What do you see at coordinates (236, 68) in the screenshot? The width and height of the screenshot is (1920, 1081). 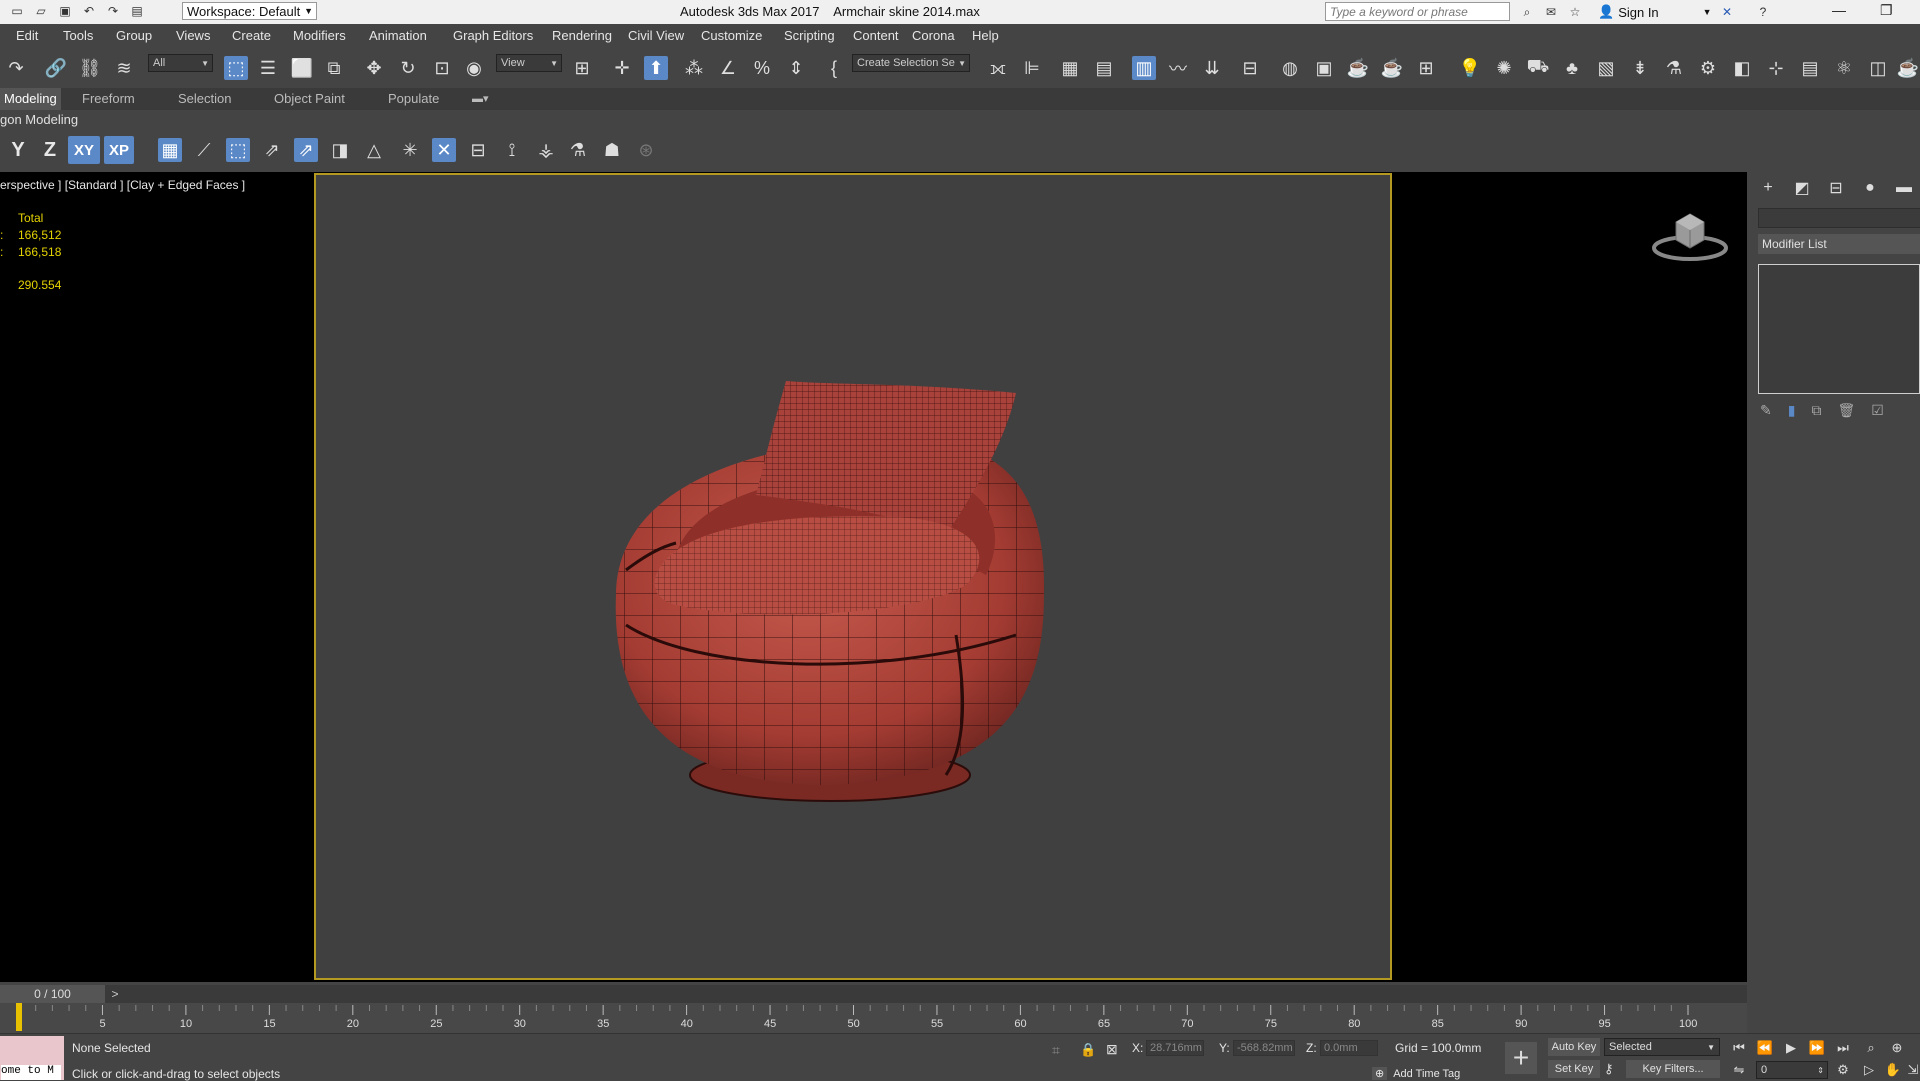 I see `select-object-icon: ⬚` at bounding box center [236, 68].